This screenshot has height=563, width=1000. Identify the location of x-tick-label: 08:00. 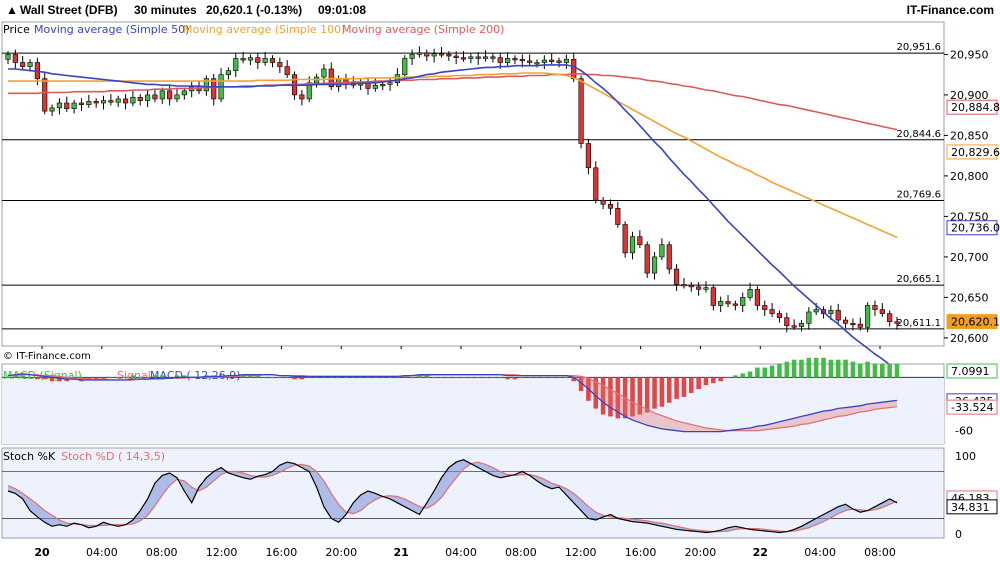
(162, 552).